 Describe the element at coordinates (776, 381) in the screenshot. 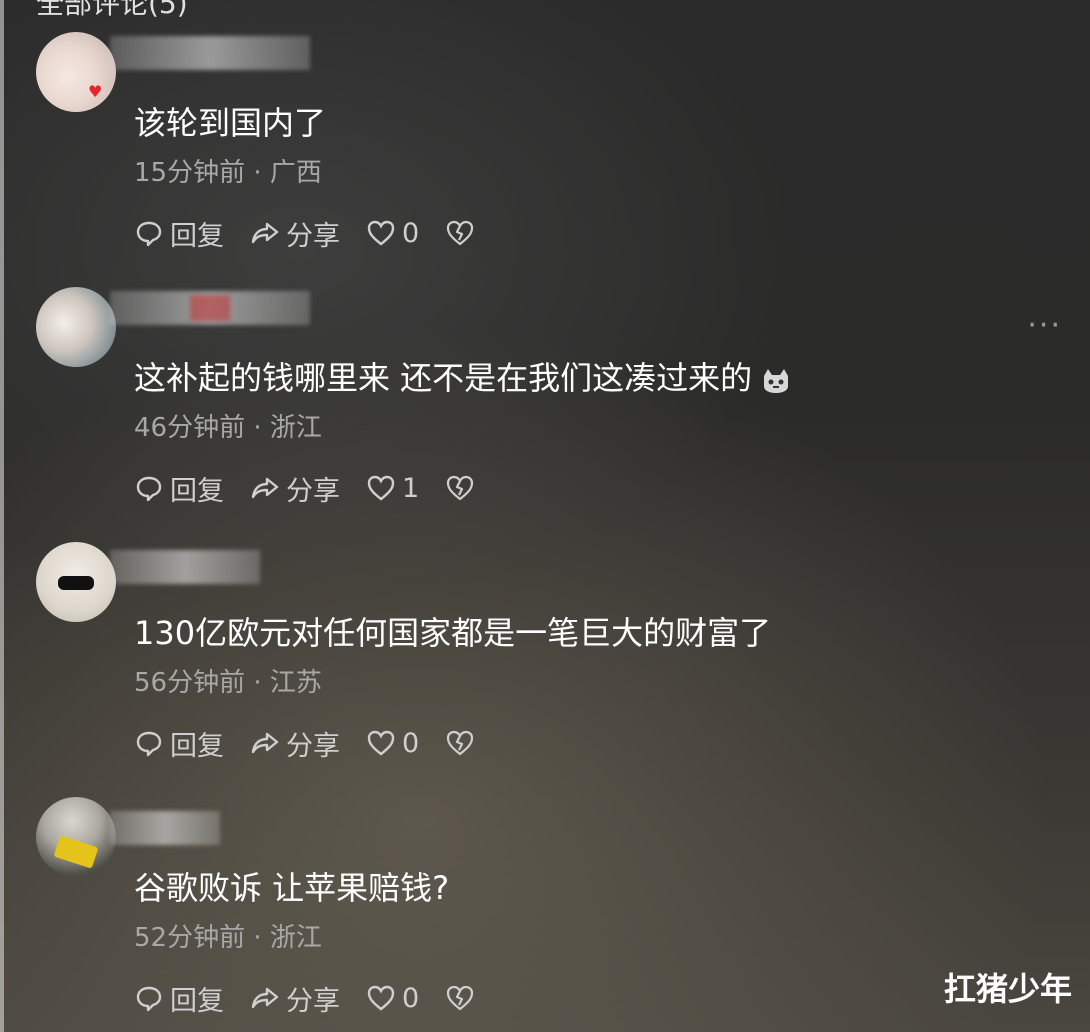

I see `cat-emoji-icon` at that location.